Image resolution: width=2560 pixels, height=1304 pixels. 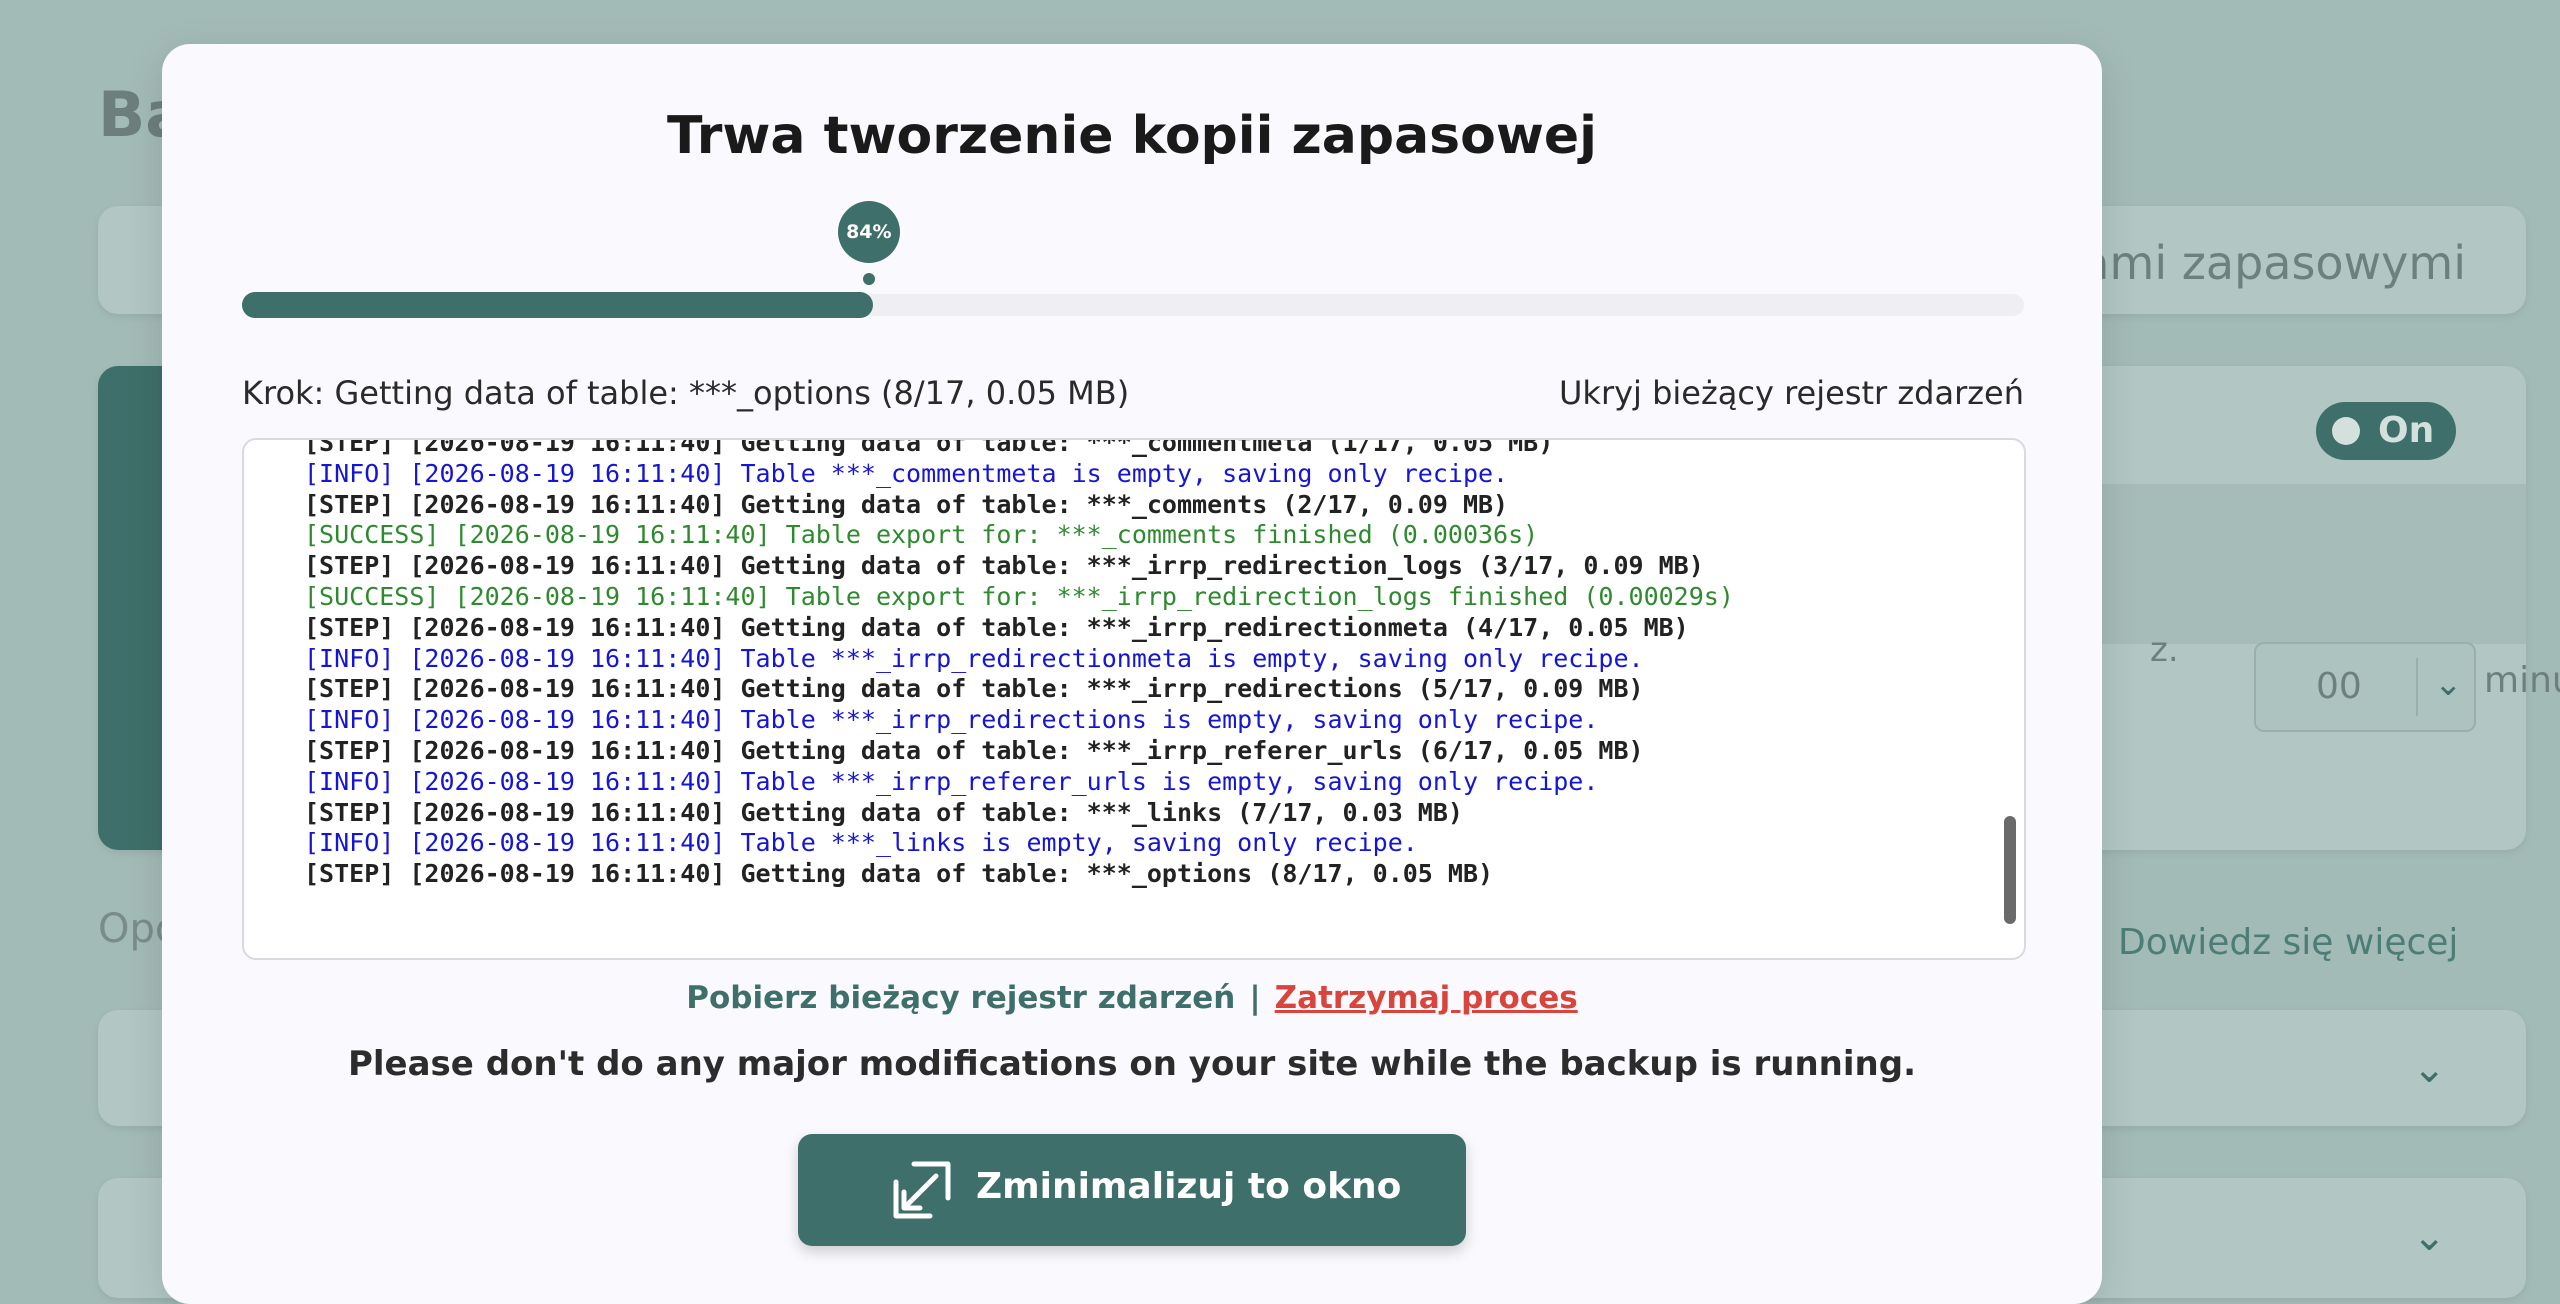 I want to click on minimize-window-button: Zminimalizuj to okno, so click(x=1132, y=1190).